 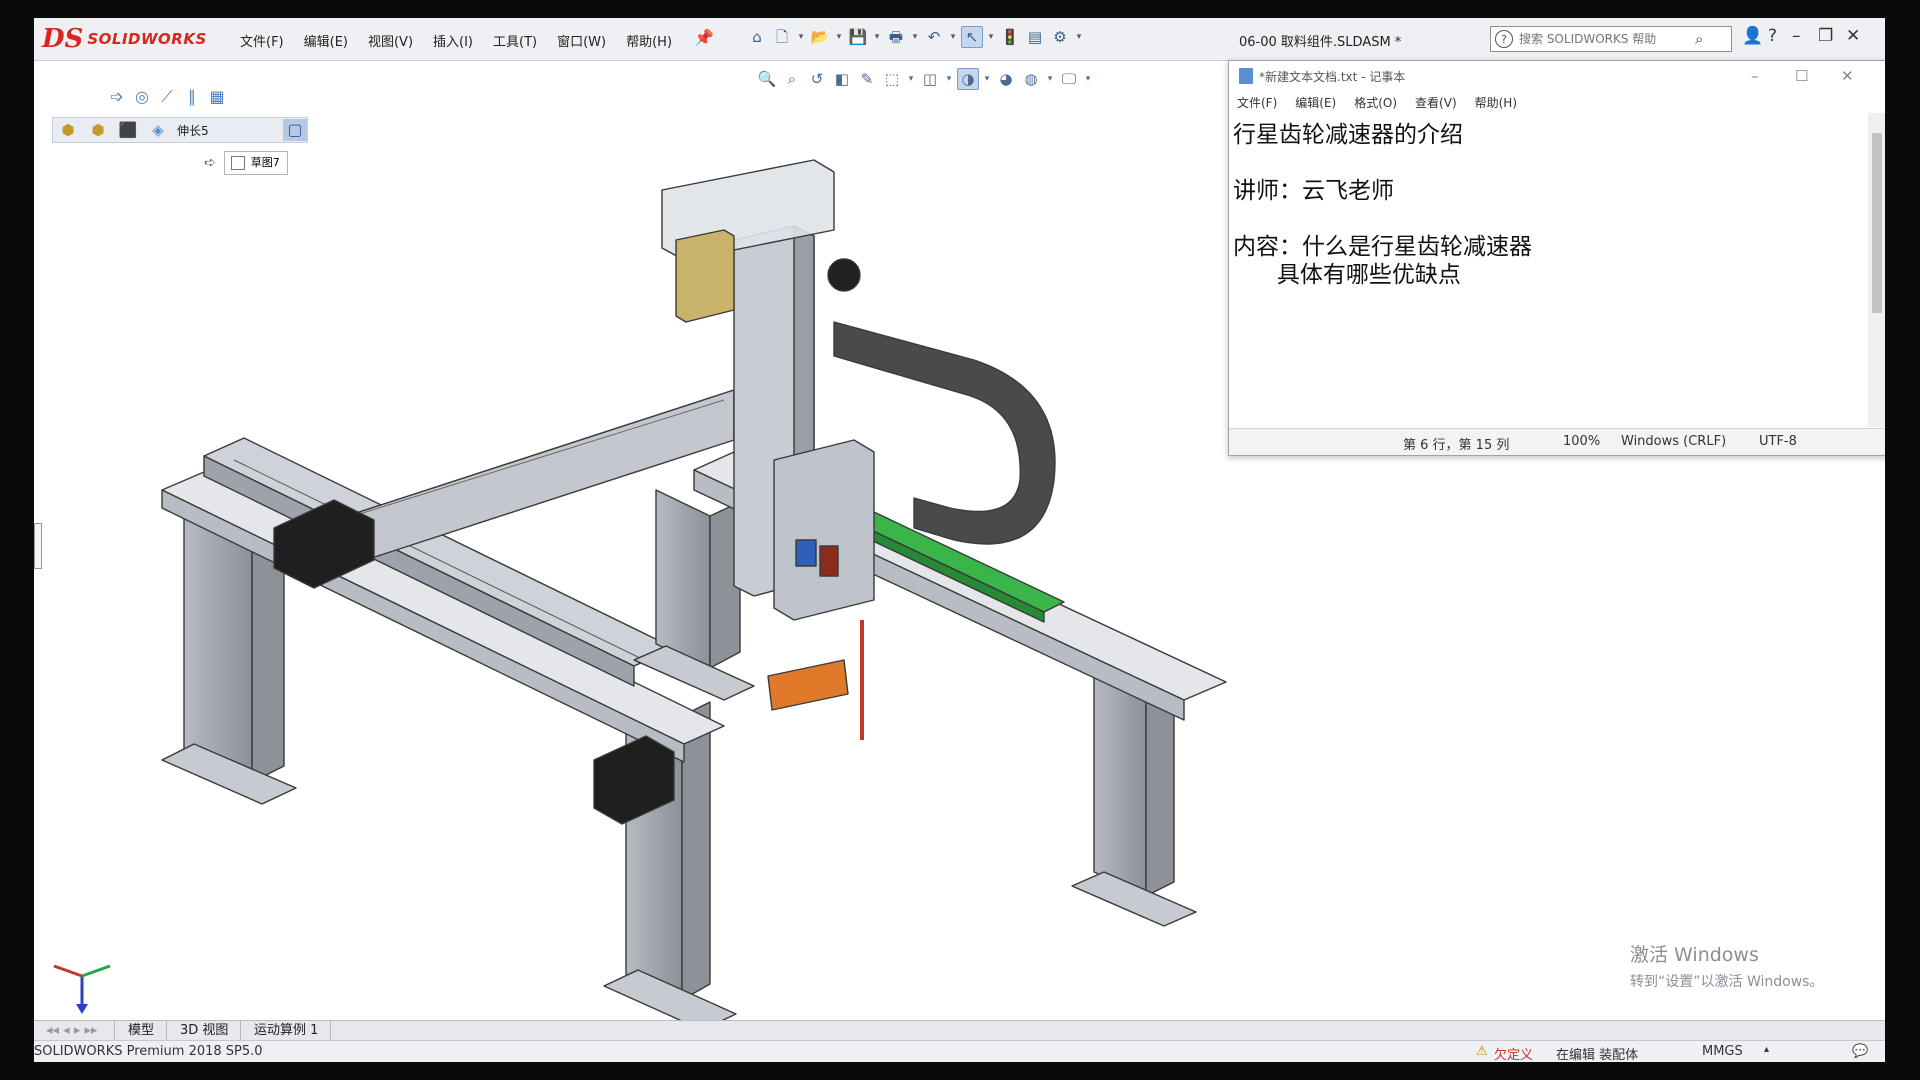 What do you see at coordinates (1382, 247) in the screenshot?
I see `text-line: 内容：什么是行星齿轮减速器` at bounding box center [1382, 247].